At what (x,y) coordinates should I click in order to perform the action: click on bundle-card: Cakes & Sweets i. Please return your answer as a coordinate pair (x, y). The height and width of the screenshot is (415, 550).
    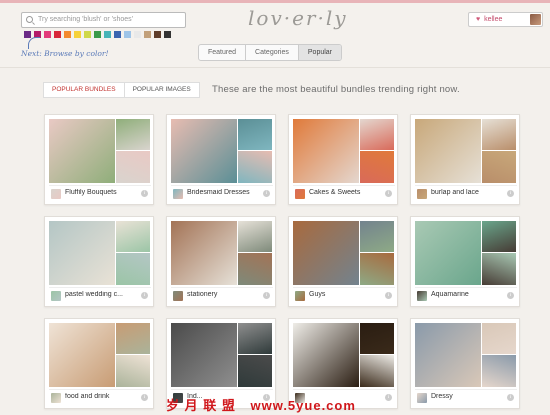
    Looking at the image, I should click on (343, 159).